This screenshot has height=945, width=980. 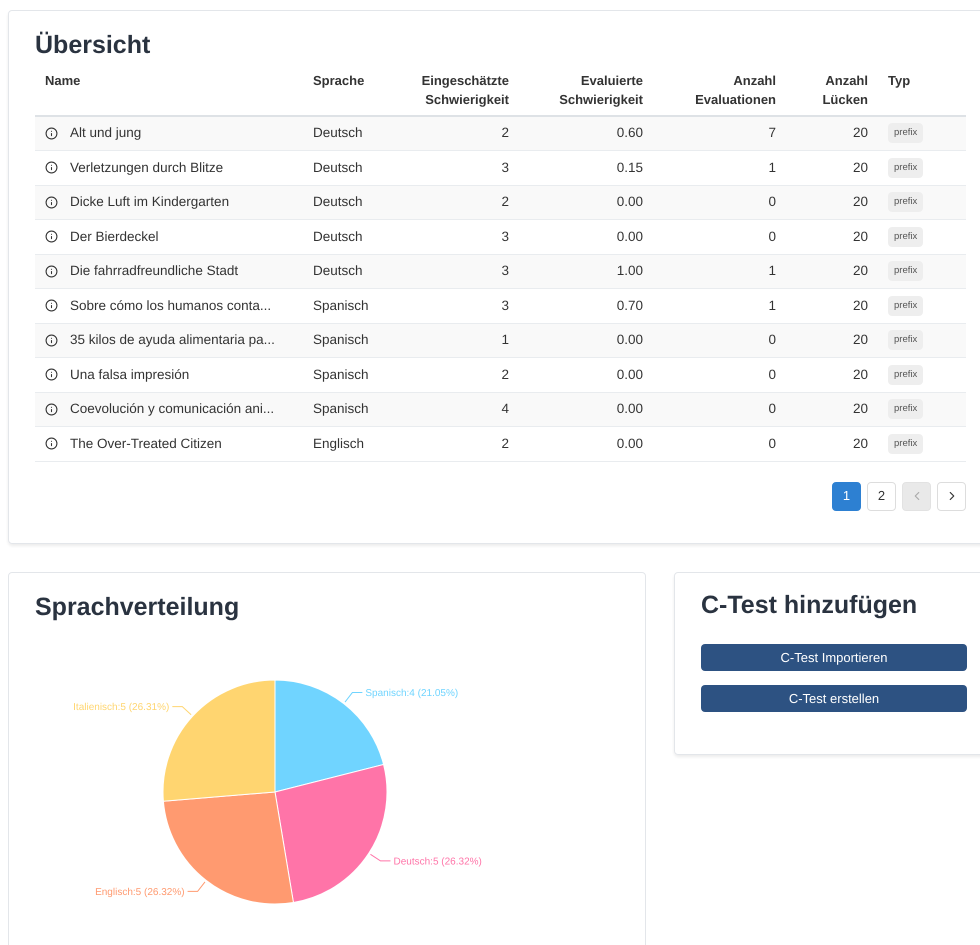 I want to click on column-header: Anzahl Evaluationen, so click(x=735, y=90).